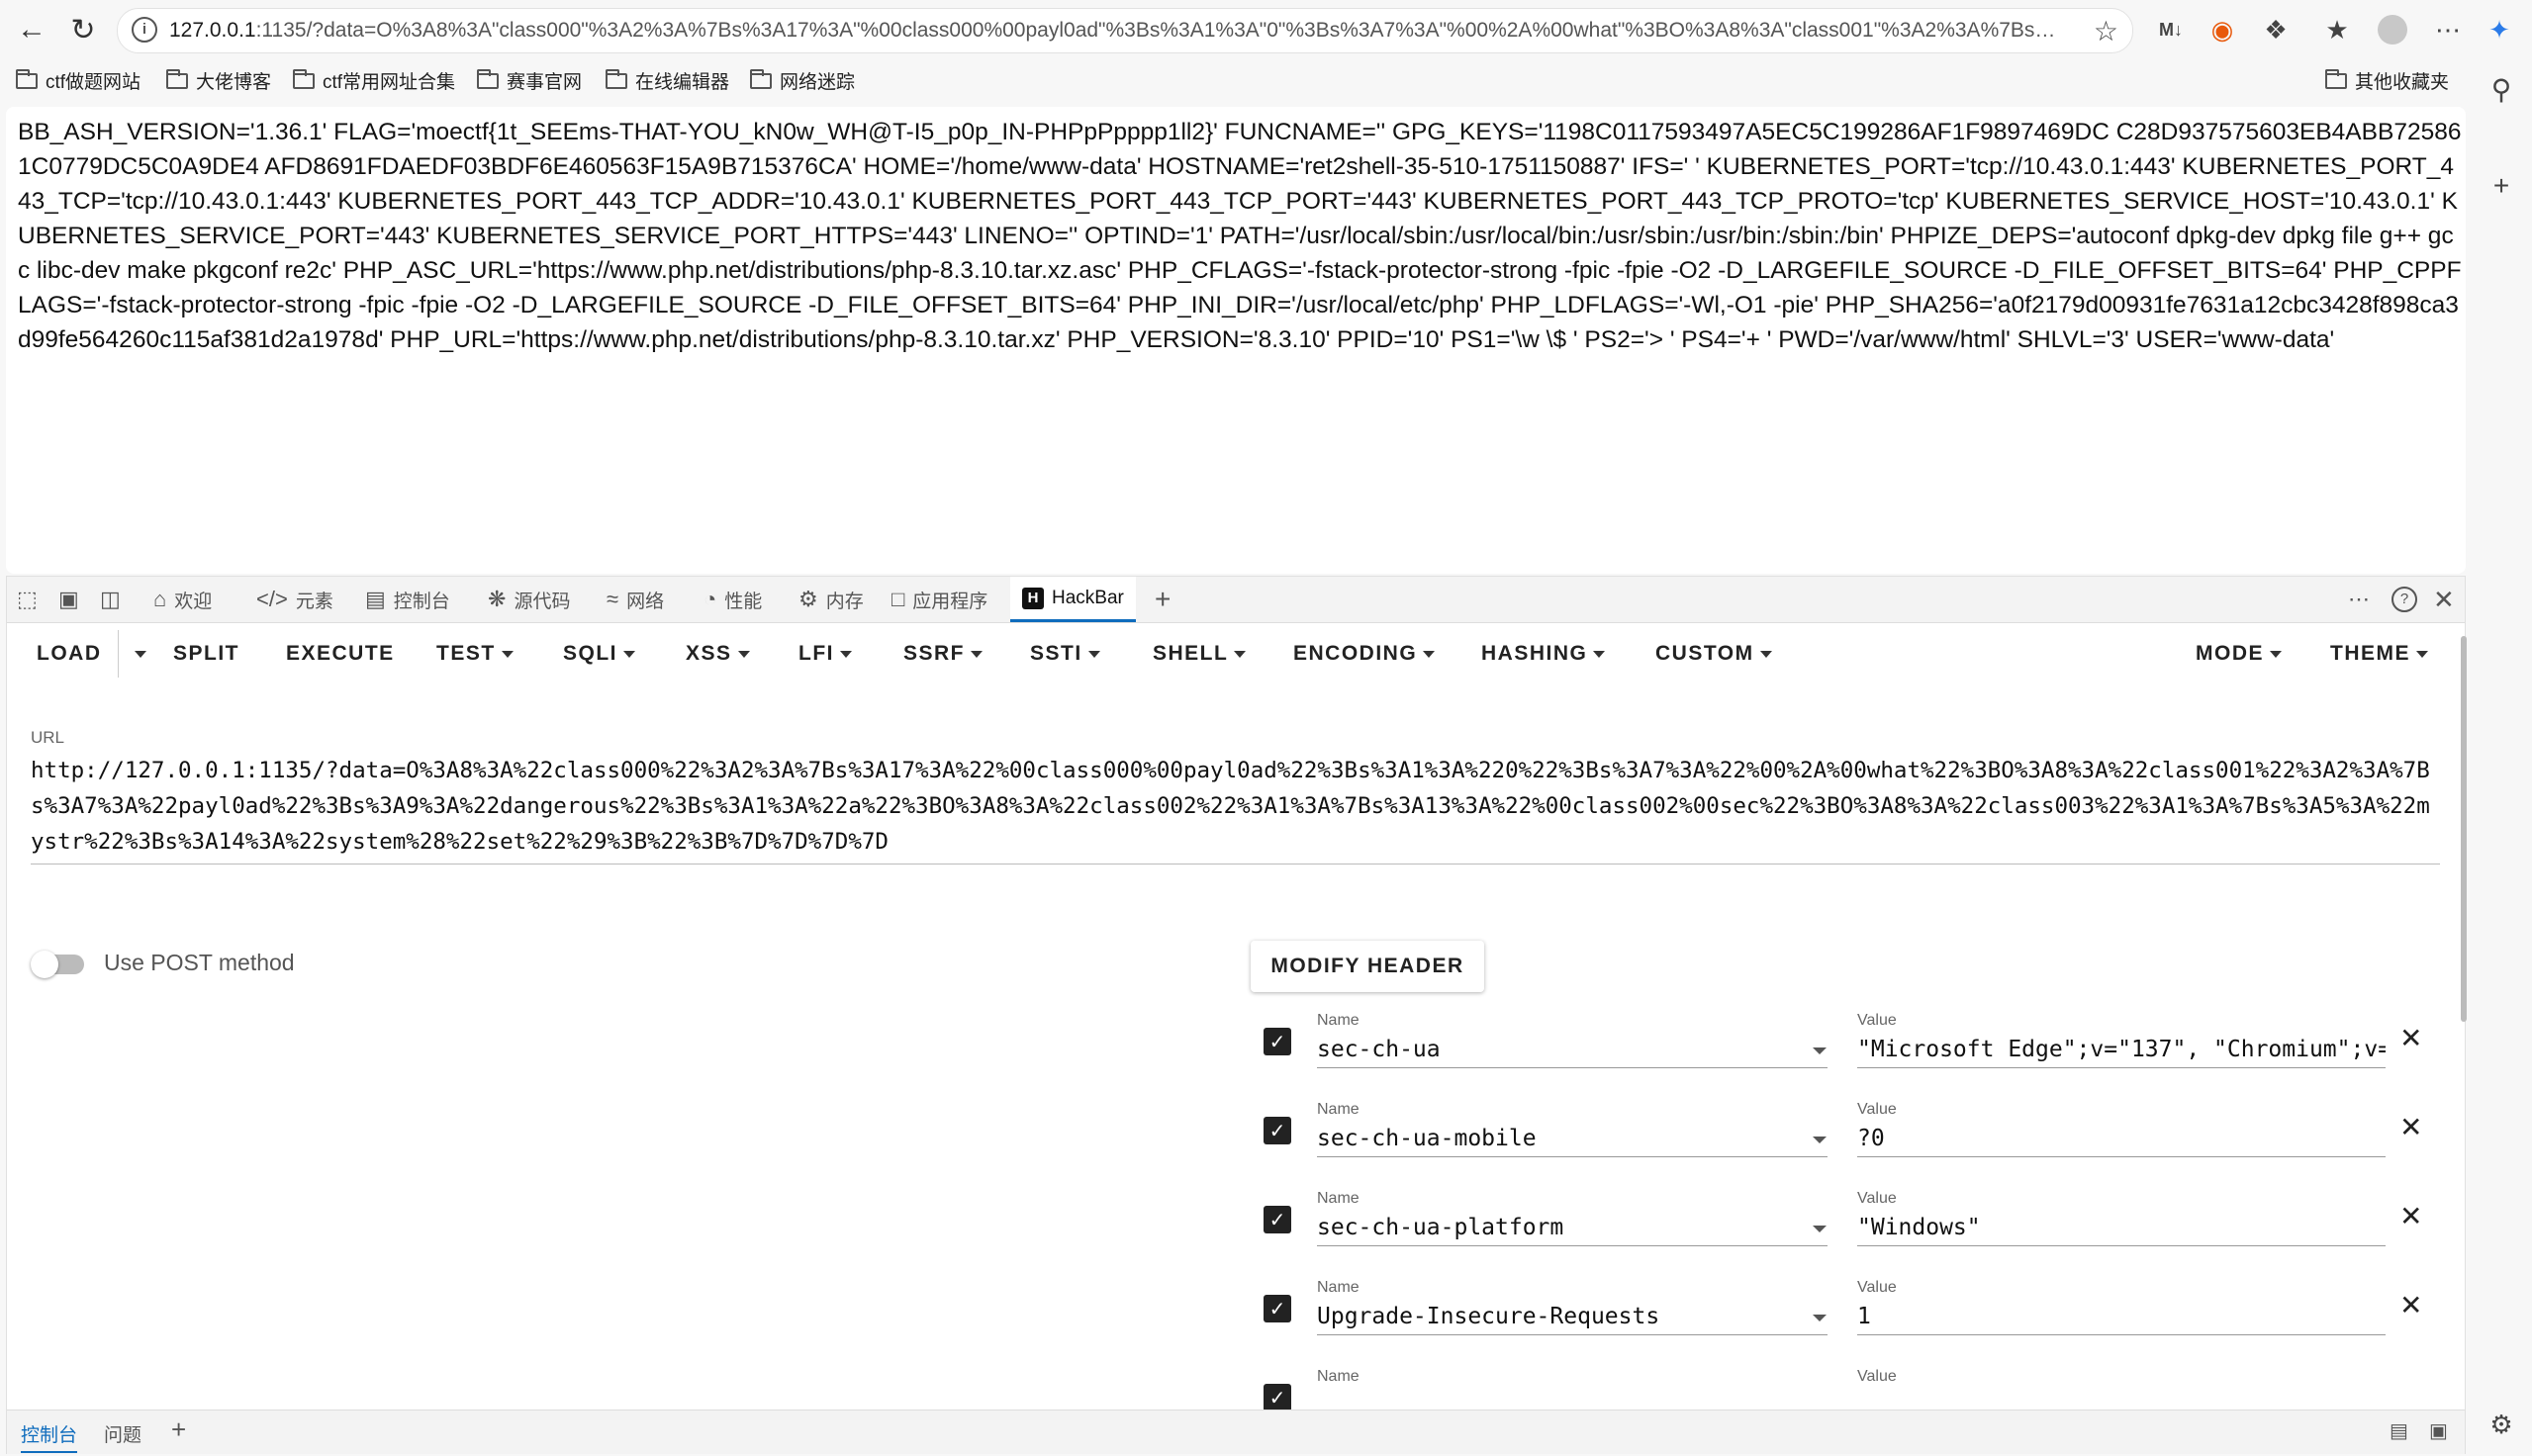 The image size is (2532, 1456). I want to click on more-options-icon: ⋯, so click(2359, 599).